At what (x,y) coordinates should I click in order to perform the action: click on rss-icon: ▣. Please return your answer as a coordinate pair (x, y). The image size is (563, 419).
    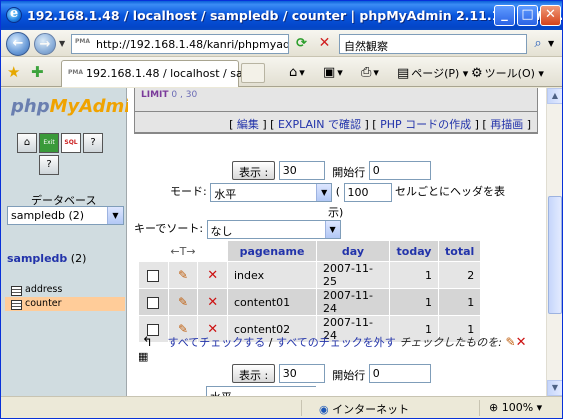
    Looking at the image, I should click on (329, 72).